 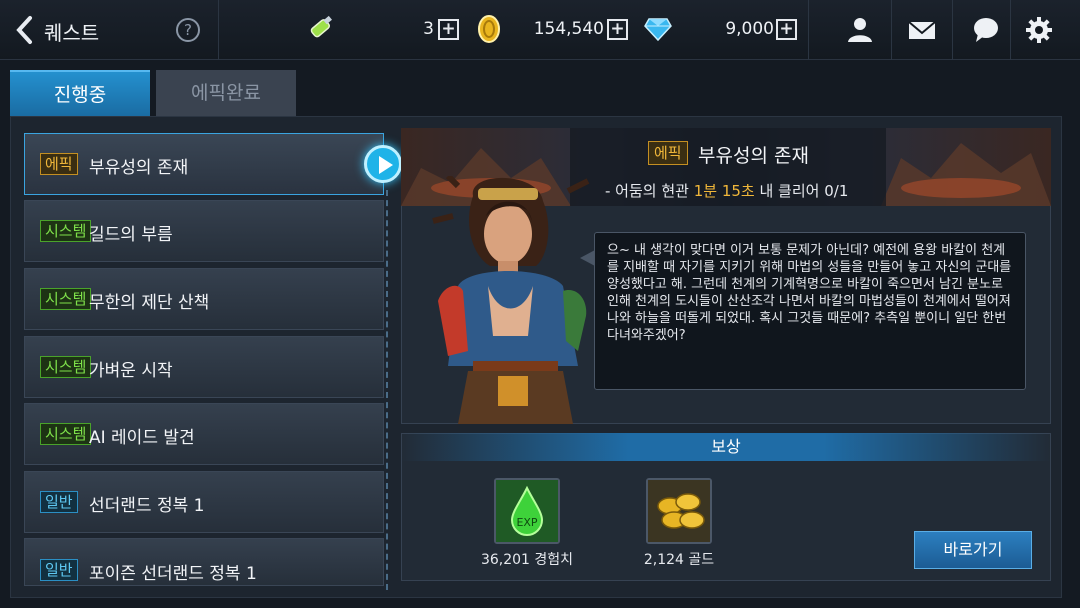 I want to click on quest-item-ai-raid: 시스템 AI 레이드 발견, so click(x=204, y=434).